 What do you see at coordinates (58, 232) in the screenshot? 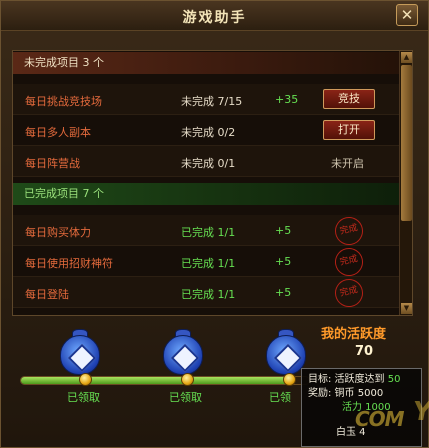
I see `task-name: 每日购买体力` at bounding box center [58, 232].